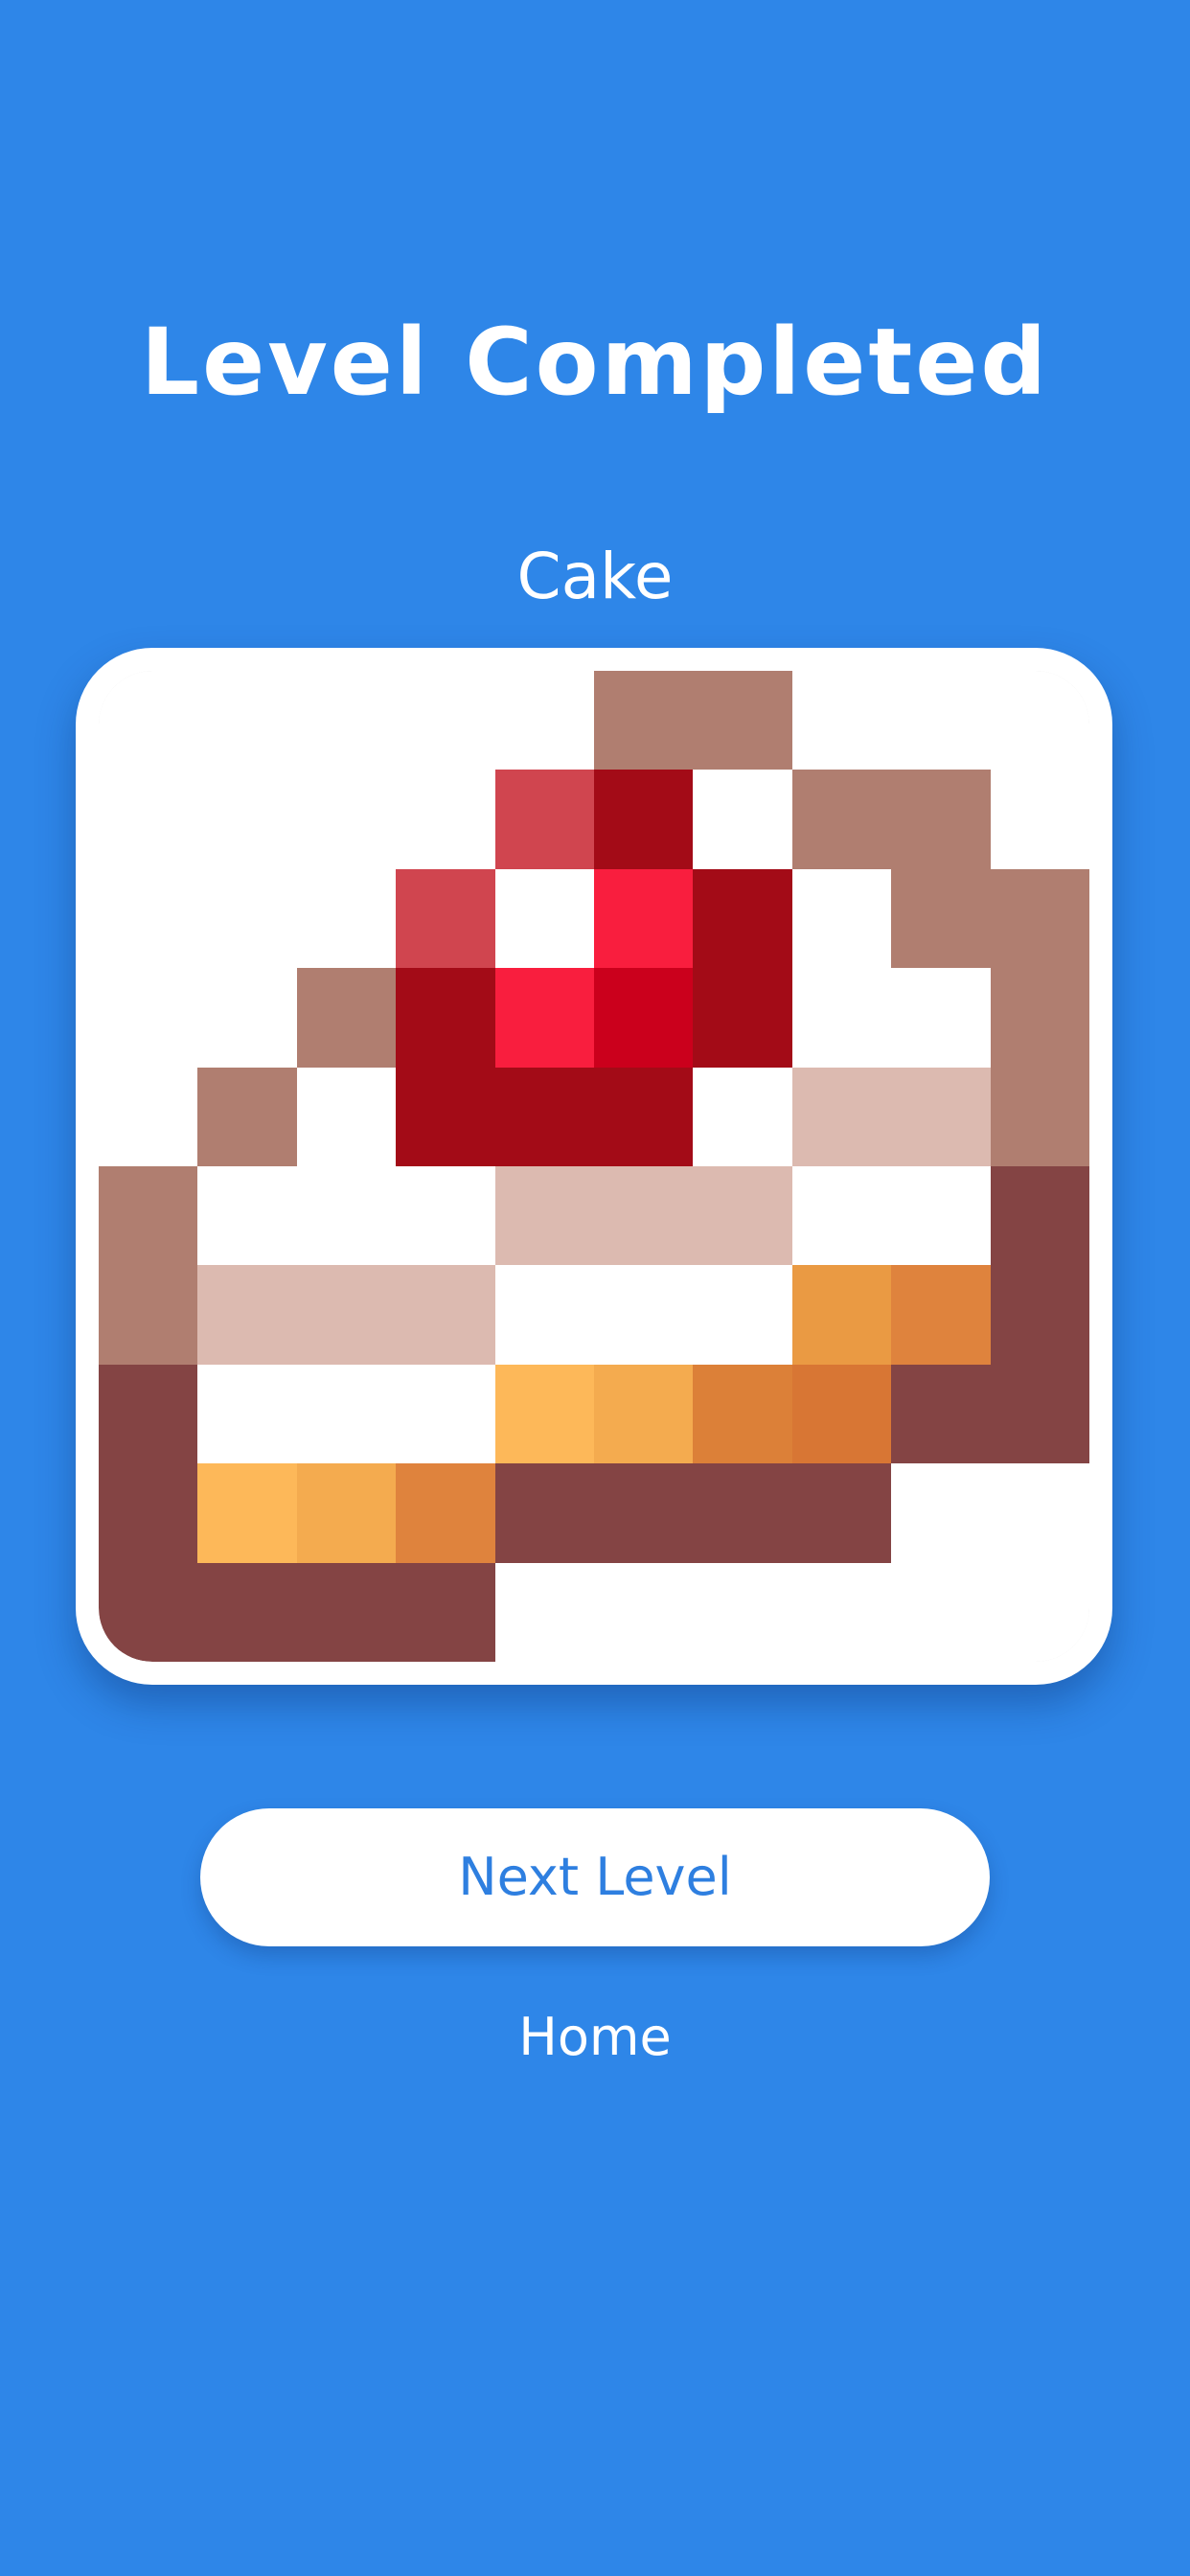  What do you see at coordinates (595, 576) in the screenshot?
I see `level-name: Cake` at bounding box center [595, 576].